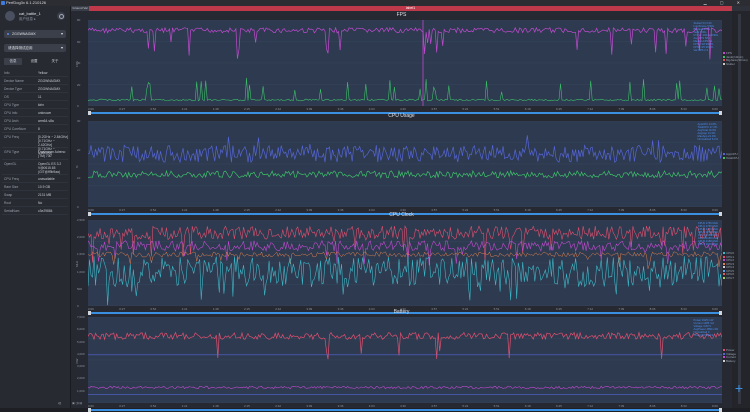 The width and height of the screenshot is (750, 412). What do you see at coordinates (730, 64) in the screenshot?
I see `legend-label: Stutter` at bounding box center [730, 64].